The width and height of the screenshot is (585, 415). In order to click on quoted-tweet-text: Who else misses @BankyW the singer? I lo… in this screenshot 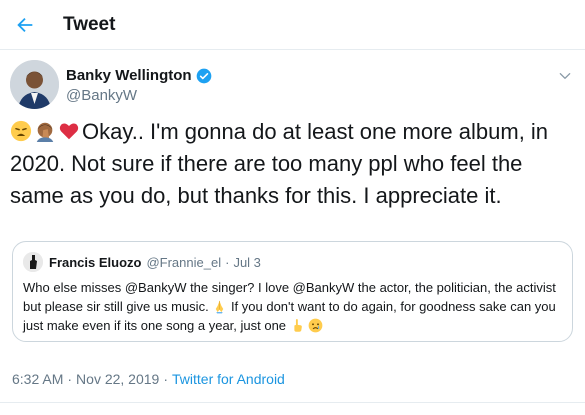, I will do `click(293, 306)`.